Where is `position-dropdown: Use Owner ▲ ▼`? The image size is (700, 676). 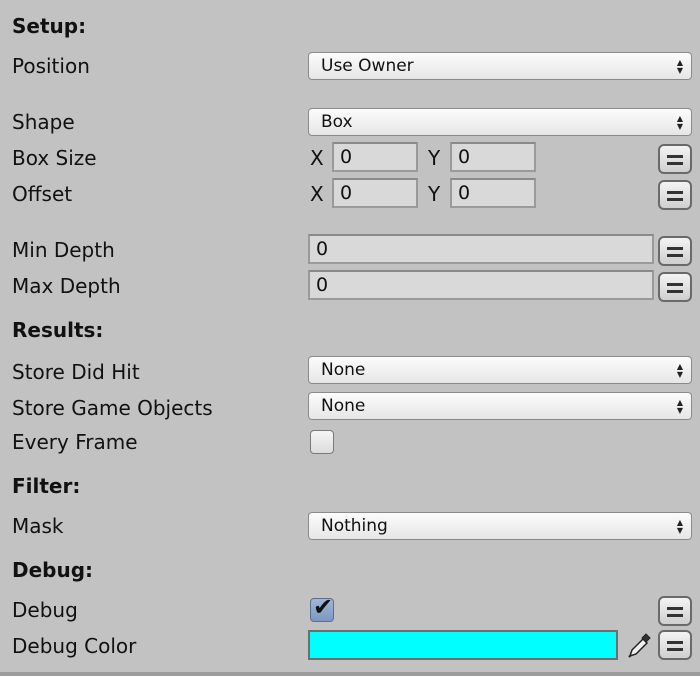 position-dropdown: Use Owner ▲ ▼ is located at coordinates (500, 66).